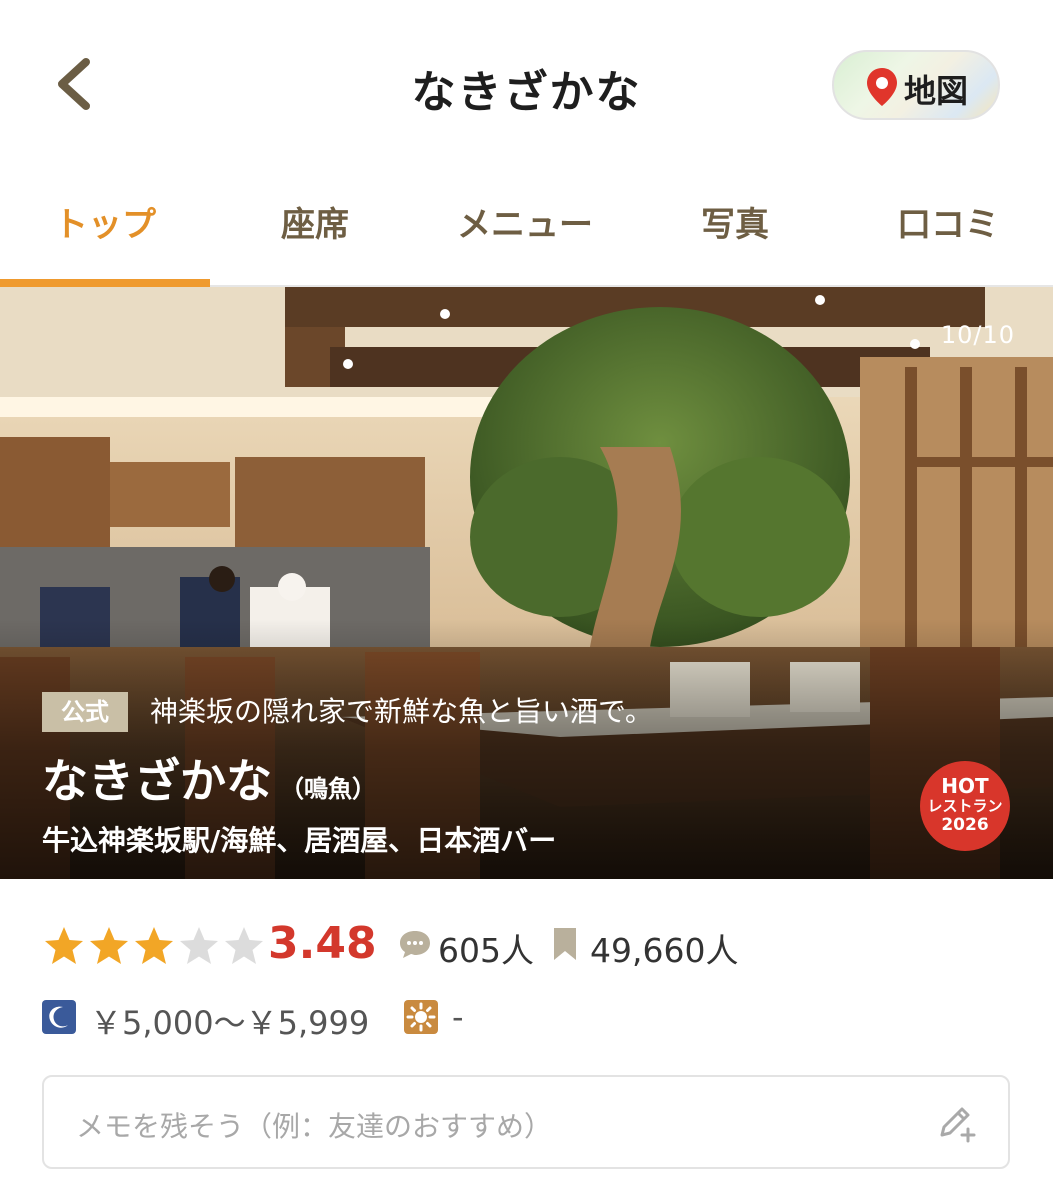  What do you see at coordinates (948, 235) in the screenshot?
I see `tab-reviews: 口コミ` at bounding box center [948, 235].